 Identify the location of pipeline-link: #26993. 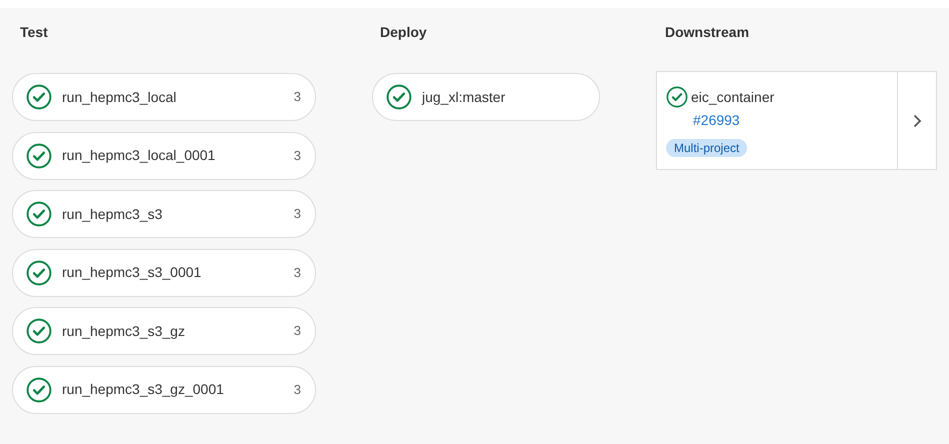
(795, 120).